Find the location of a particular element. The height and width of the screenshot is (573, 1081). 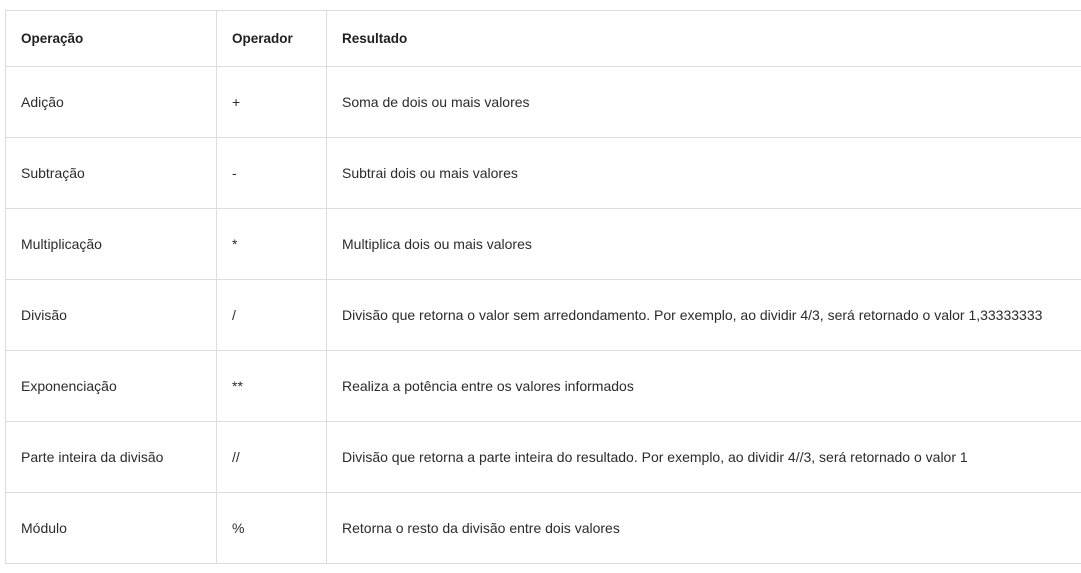

header-resultado: Resultado is located at coordinates (703, 38).